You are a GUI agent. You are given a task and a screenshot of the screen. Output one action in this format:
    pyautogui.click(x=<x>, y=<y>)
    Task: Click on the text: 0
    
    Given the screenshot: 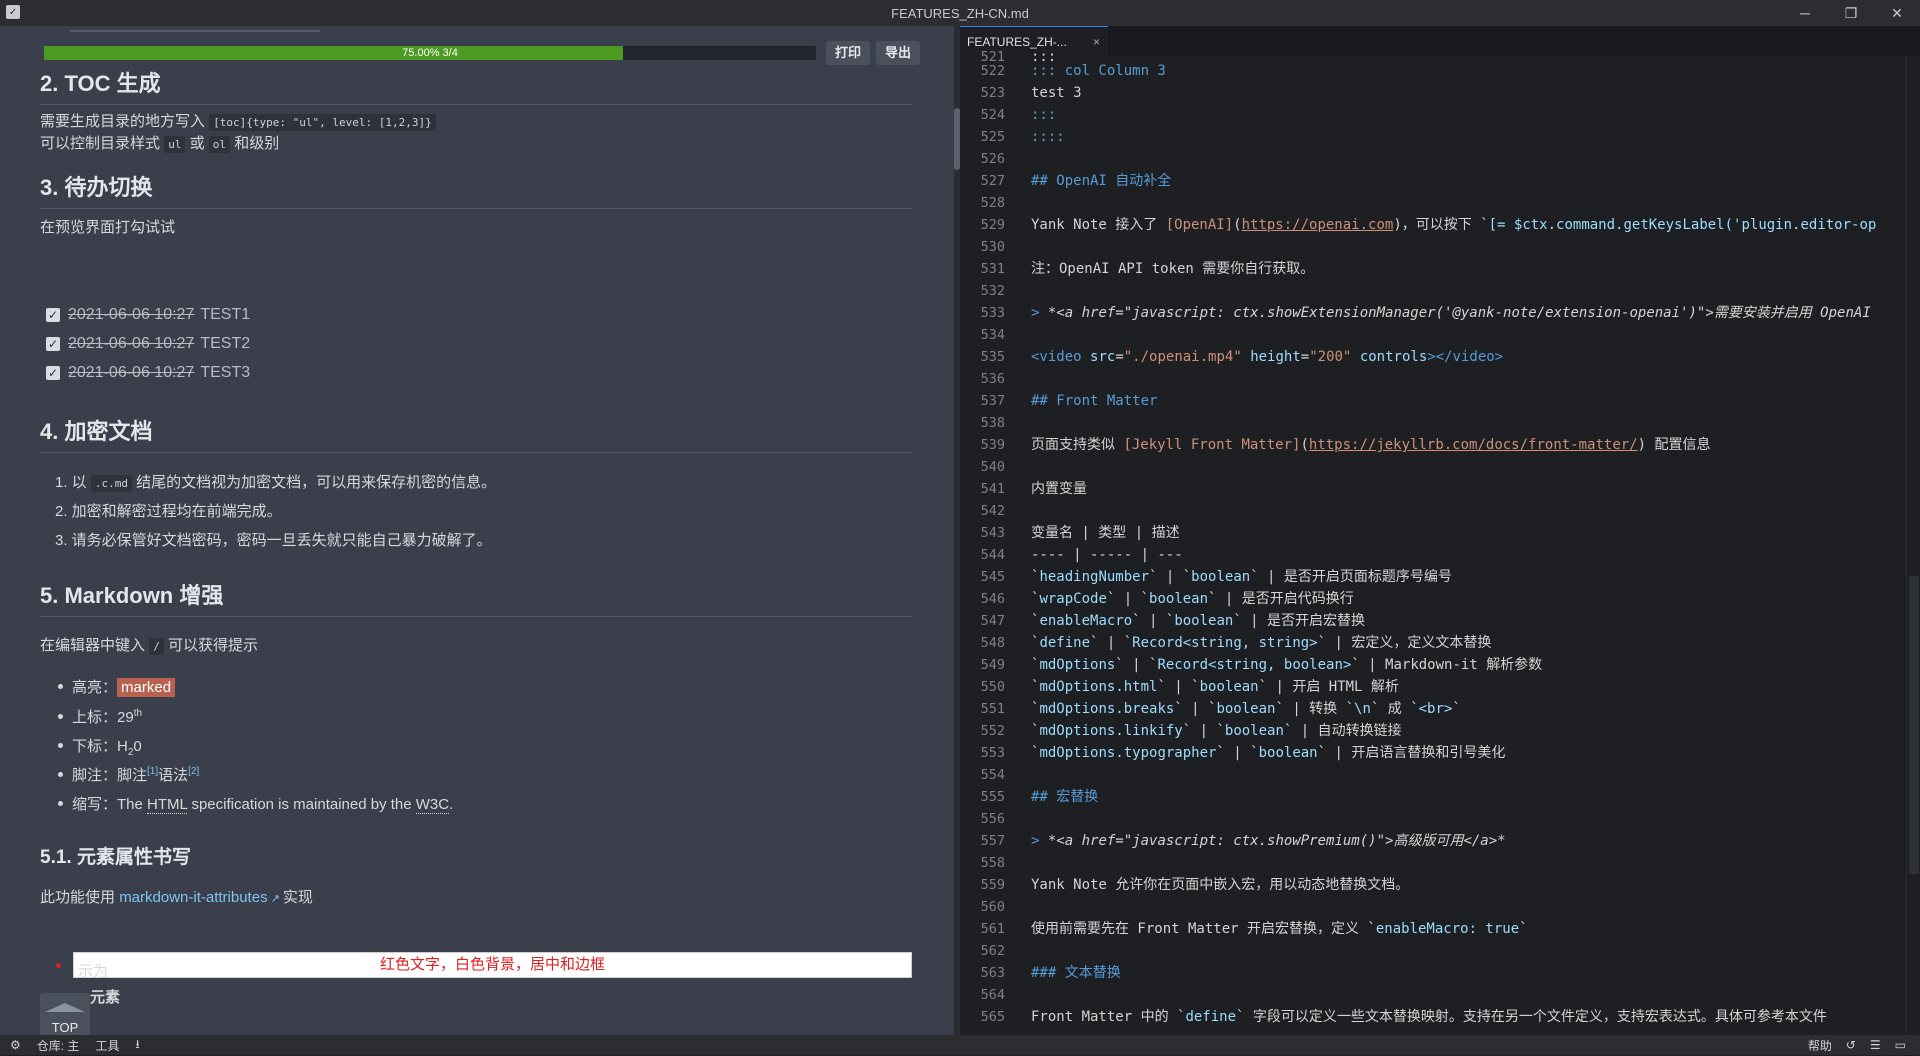 What is the action you would take?
    pyautogui.click(x=137, y=746)
    